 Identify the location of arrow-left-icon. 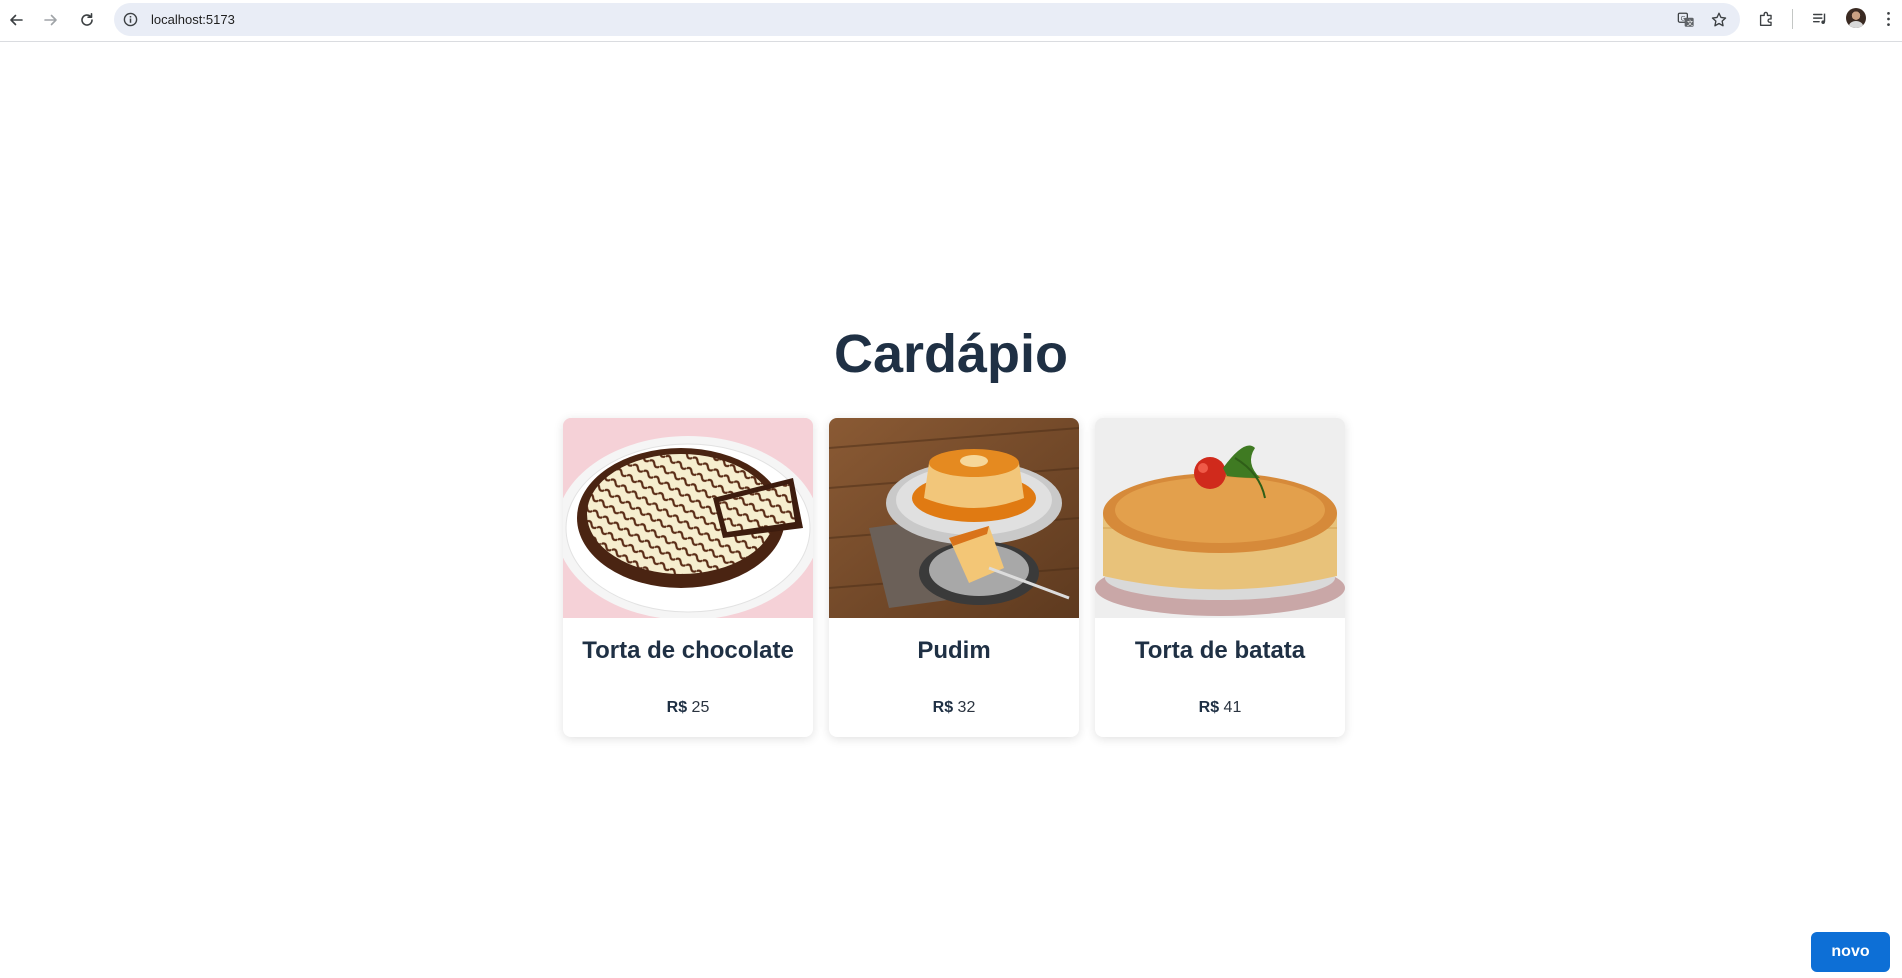
(16, 20).